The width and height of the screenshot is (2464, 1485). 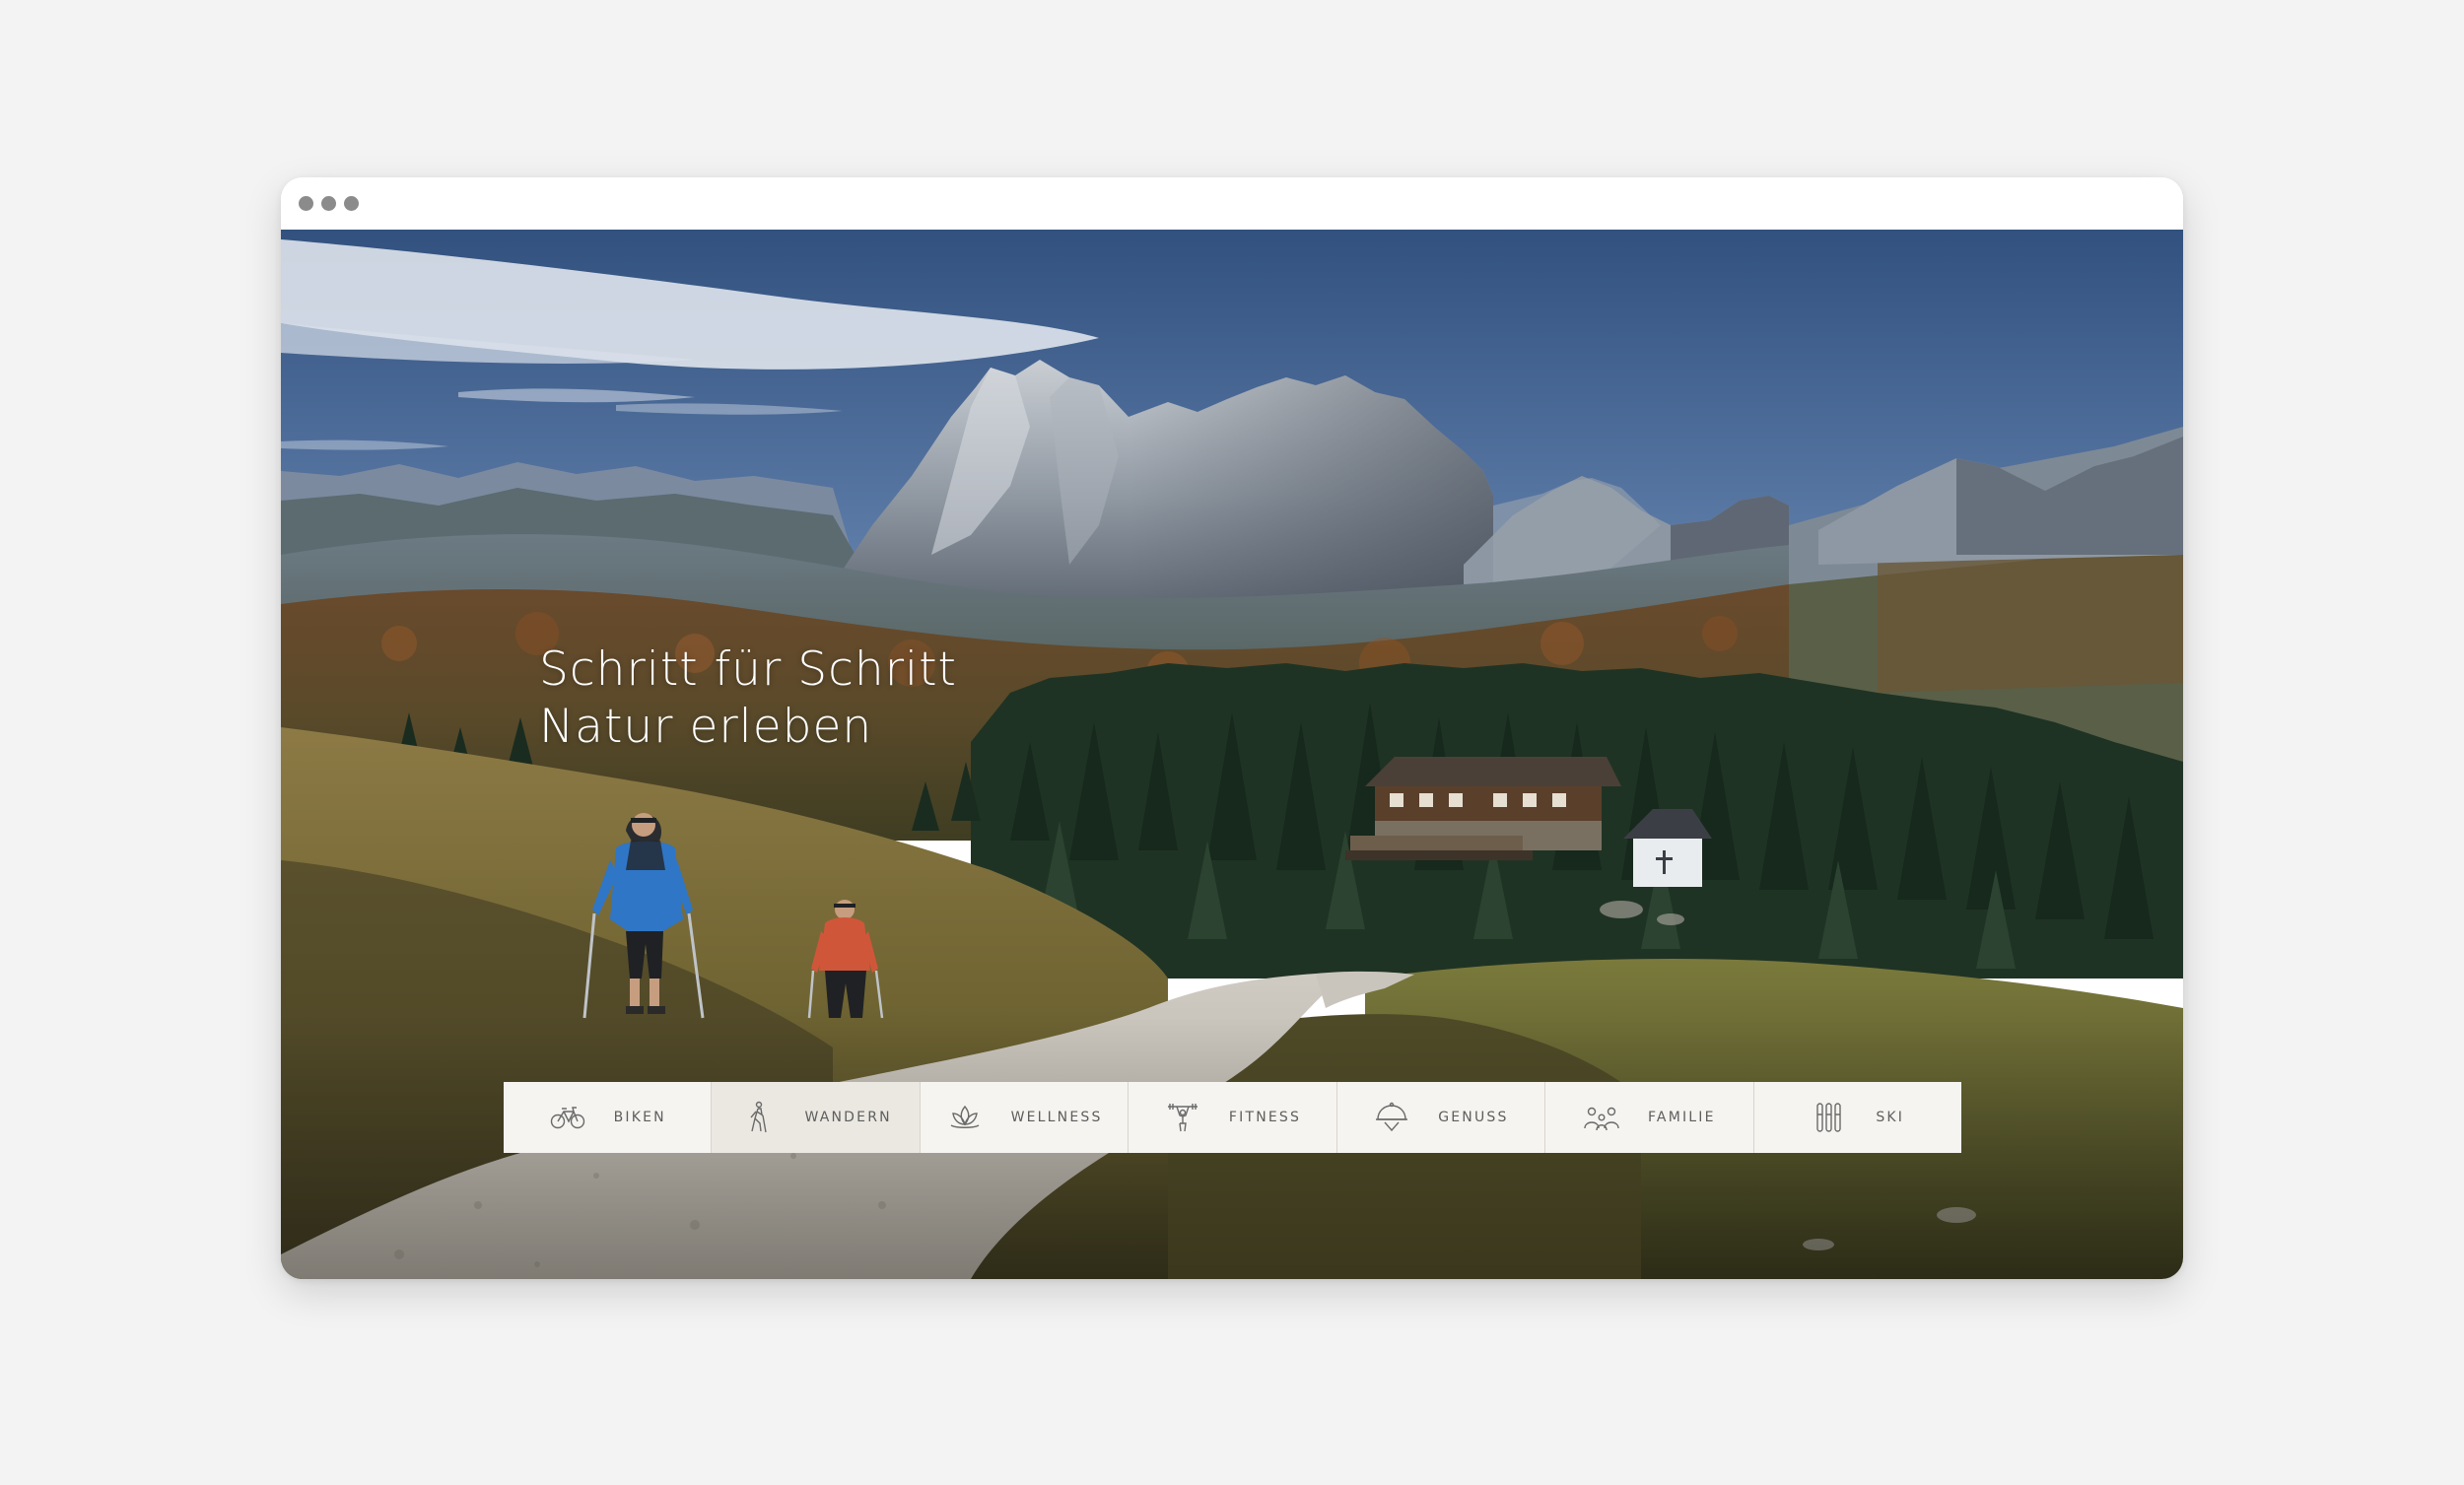 What do you see at coordinates (1681, 1118) in the screenshot?
I see `nav-item-label: FAMILIE` at bounding box center [1681, 1118].